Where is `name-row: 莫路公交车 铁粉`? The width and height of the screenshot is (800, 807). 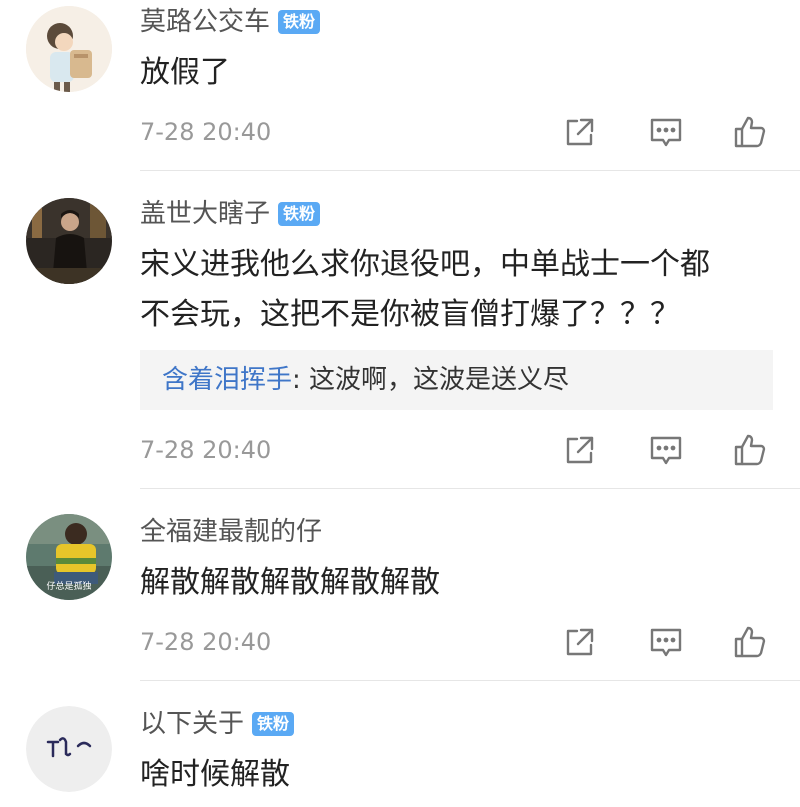 name-row: 莫路公交车 铁粉 is located at coordinates (230, 22).